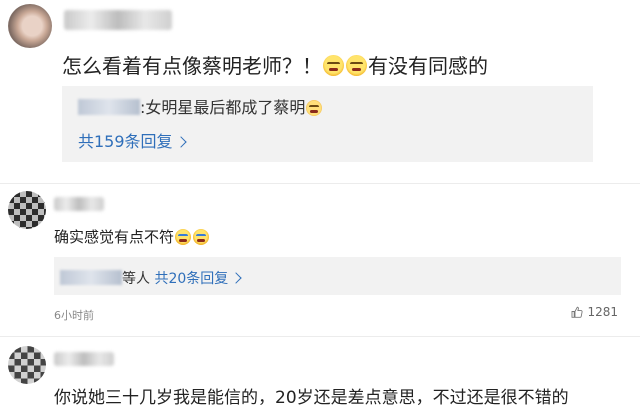 This screenshot has height=411, width=640. Describe the element at coordinates (125, 141) in the screenshot. I see `reply-count-label: 共159条回复` at that location.